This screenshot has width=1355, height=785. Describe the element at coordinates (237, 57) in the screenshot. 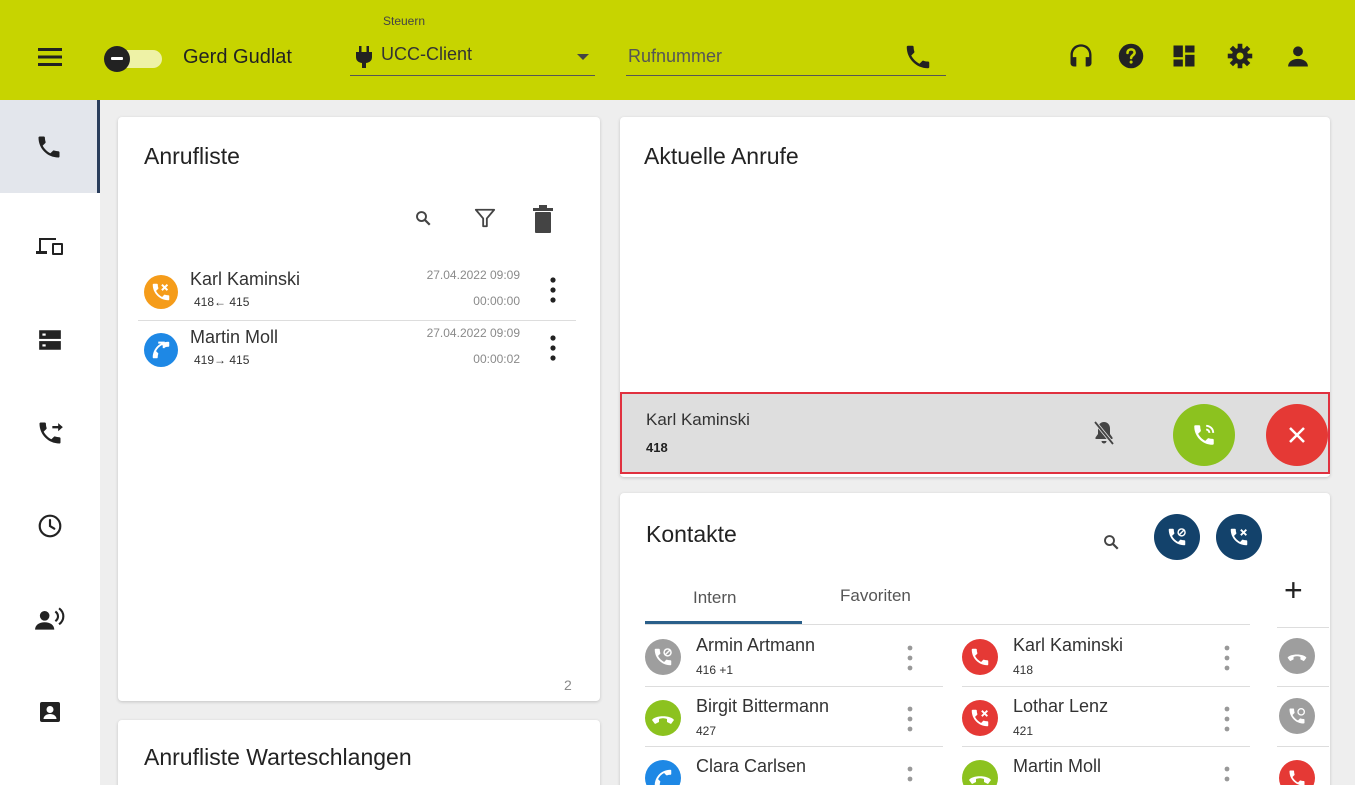

I see `user-name: Gerd Gudlat` at that location.